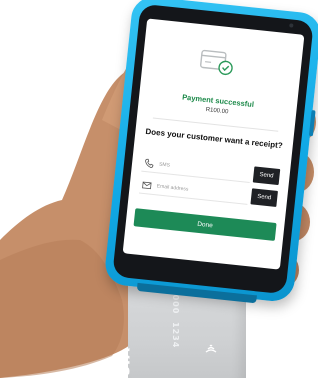  Describe the element at coordinates (216, 62) in the screenshot. I see `card-check-icon` at that location.